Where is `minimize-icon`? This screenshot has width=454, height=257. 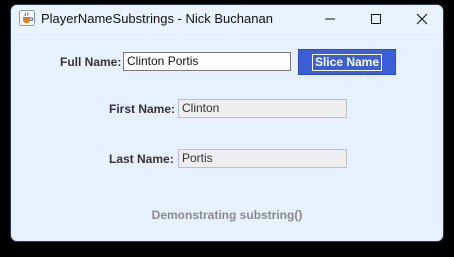
minimize-icon is located at coordinates (330, 19).